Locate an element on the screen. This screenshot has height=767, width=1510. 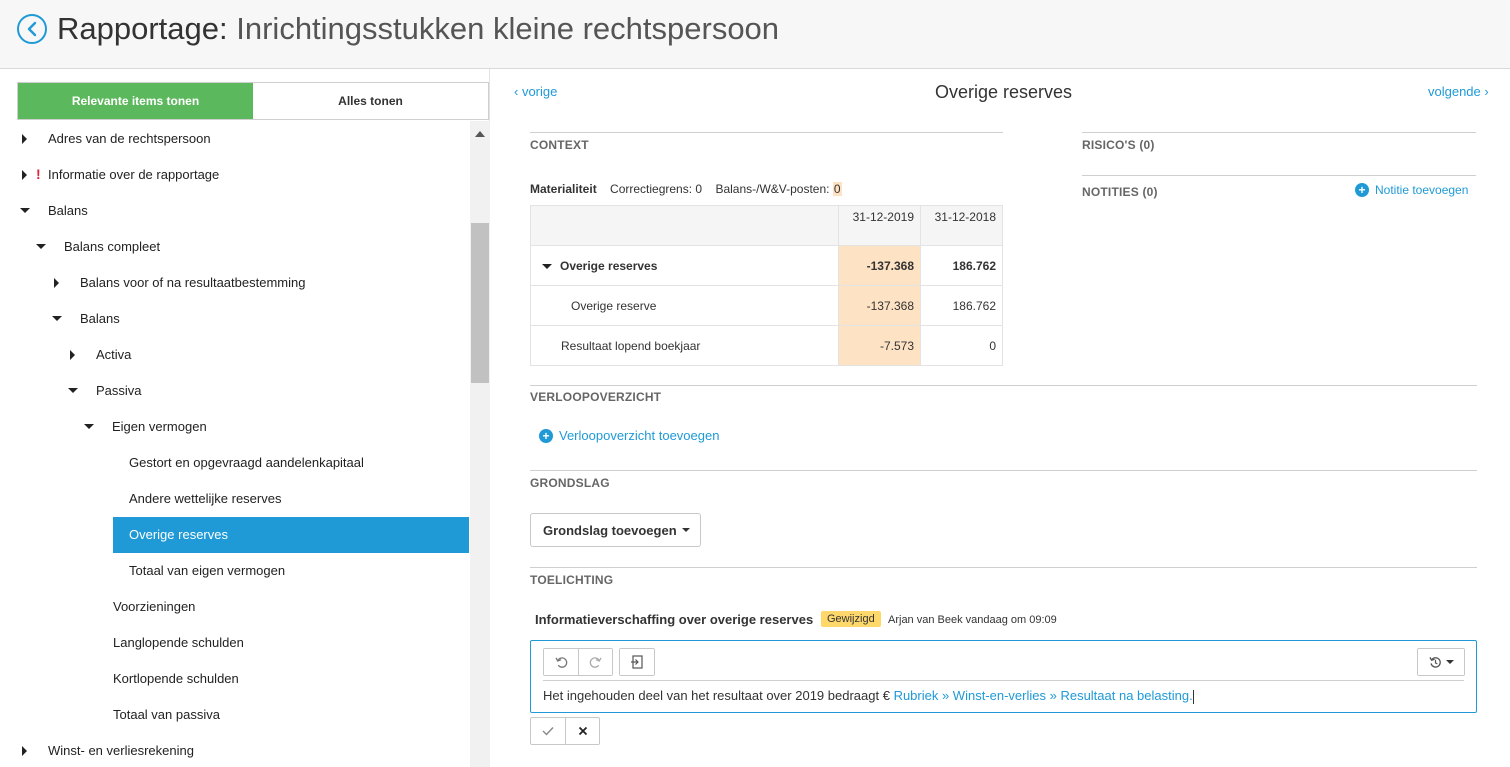
history-icon is located at coordinates (1434, 662).